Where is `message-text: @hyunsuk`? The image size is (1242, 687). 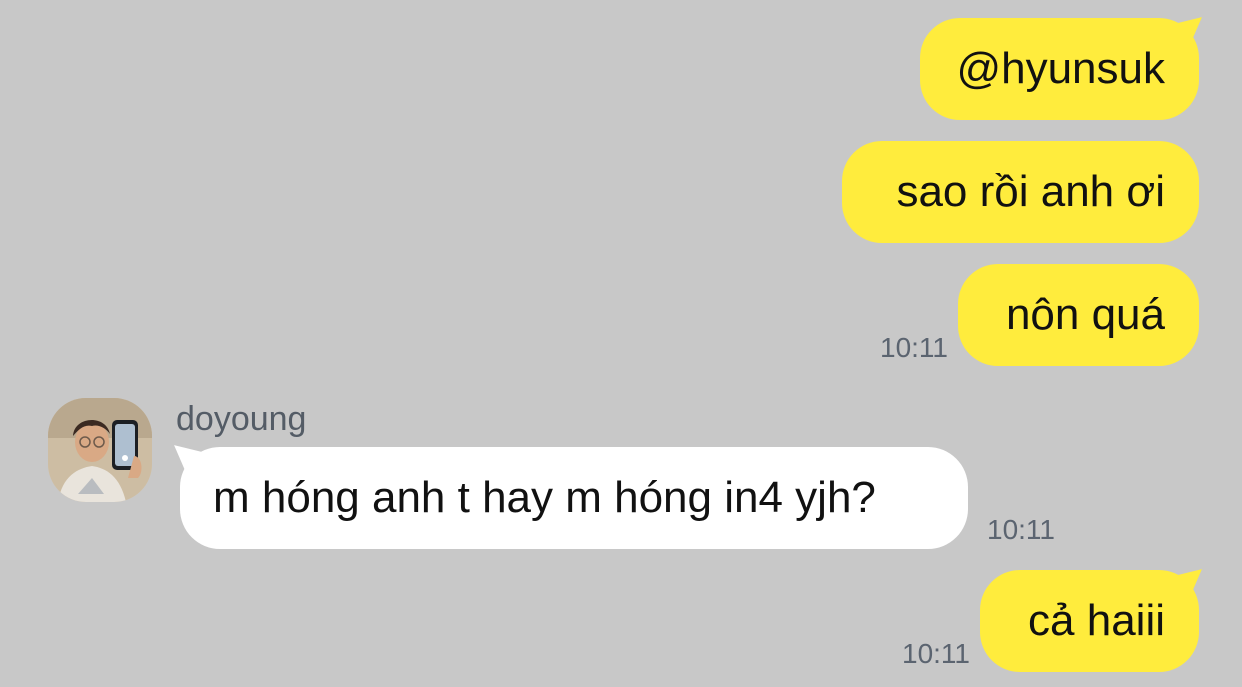
message-text: @hyunsuk is located at coordinates (1060, 68).